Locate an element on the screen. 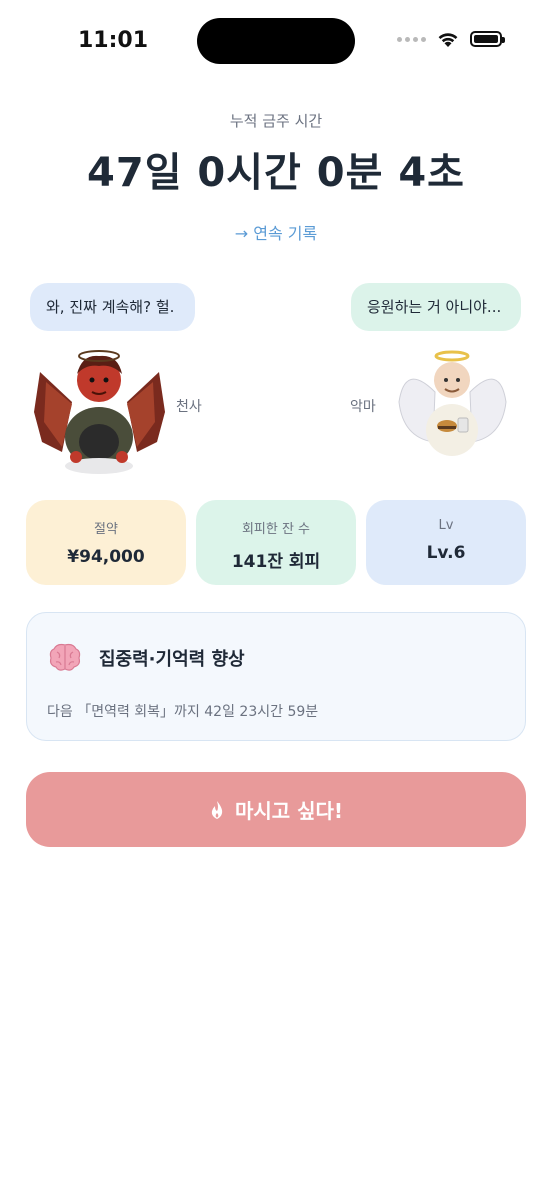 The image size is (552, 1200). flame-icon is located at coordinates (217, 809).